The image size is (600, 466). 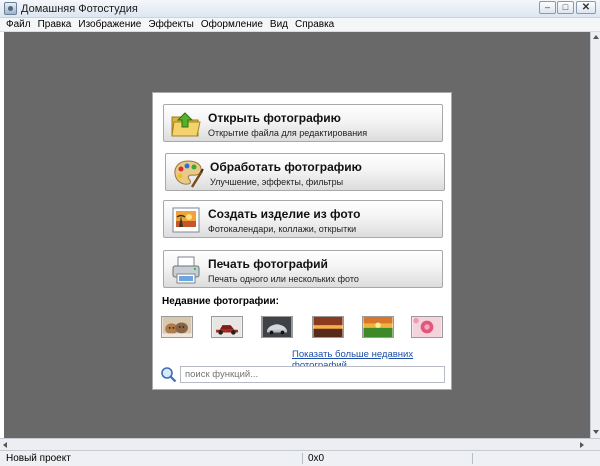 What do you see at coordinates (378, 327) in the screenshot?
I see `recent-thumbnail-green-field` at bounding box center [378, 327].